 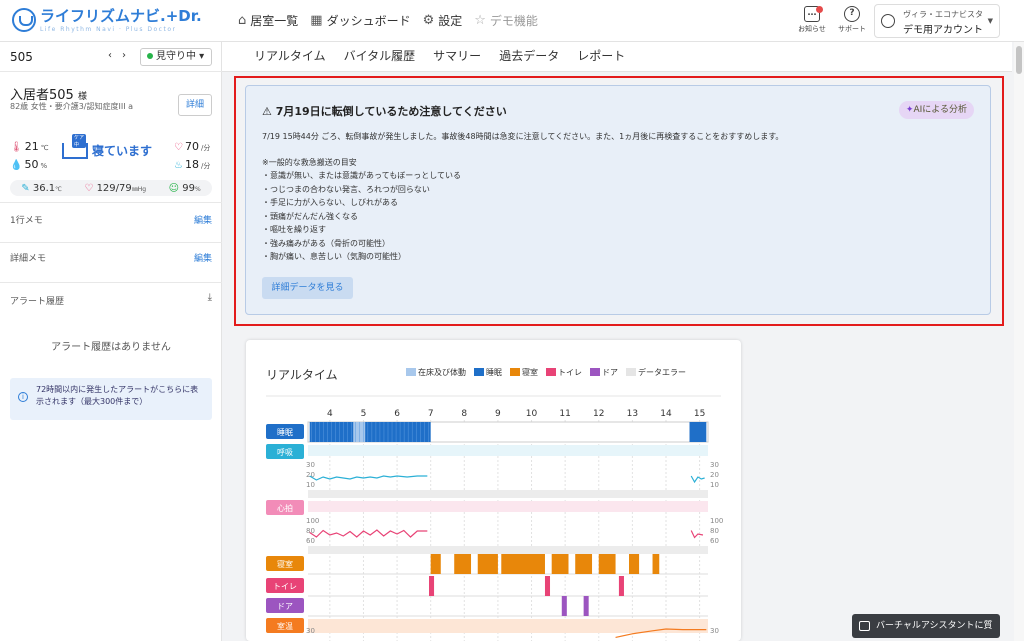 I want to click on row-label: 心拍, so click(x=285, y=508).